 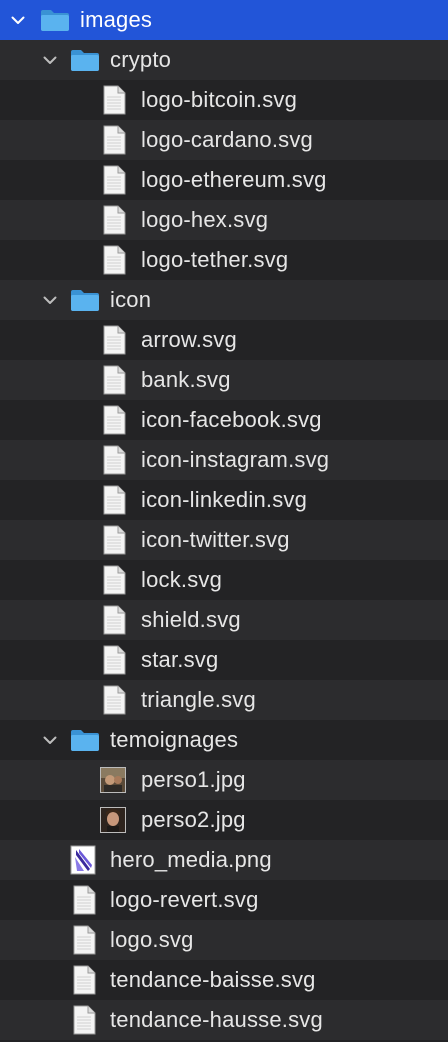 What do you see at coordinates (224, 60) in the screenshot?
I see `folder-row: crypto` at bounding box center [224, 60].